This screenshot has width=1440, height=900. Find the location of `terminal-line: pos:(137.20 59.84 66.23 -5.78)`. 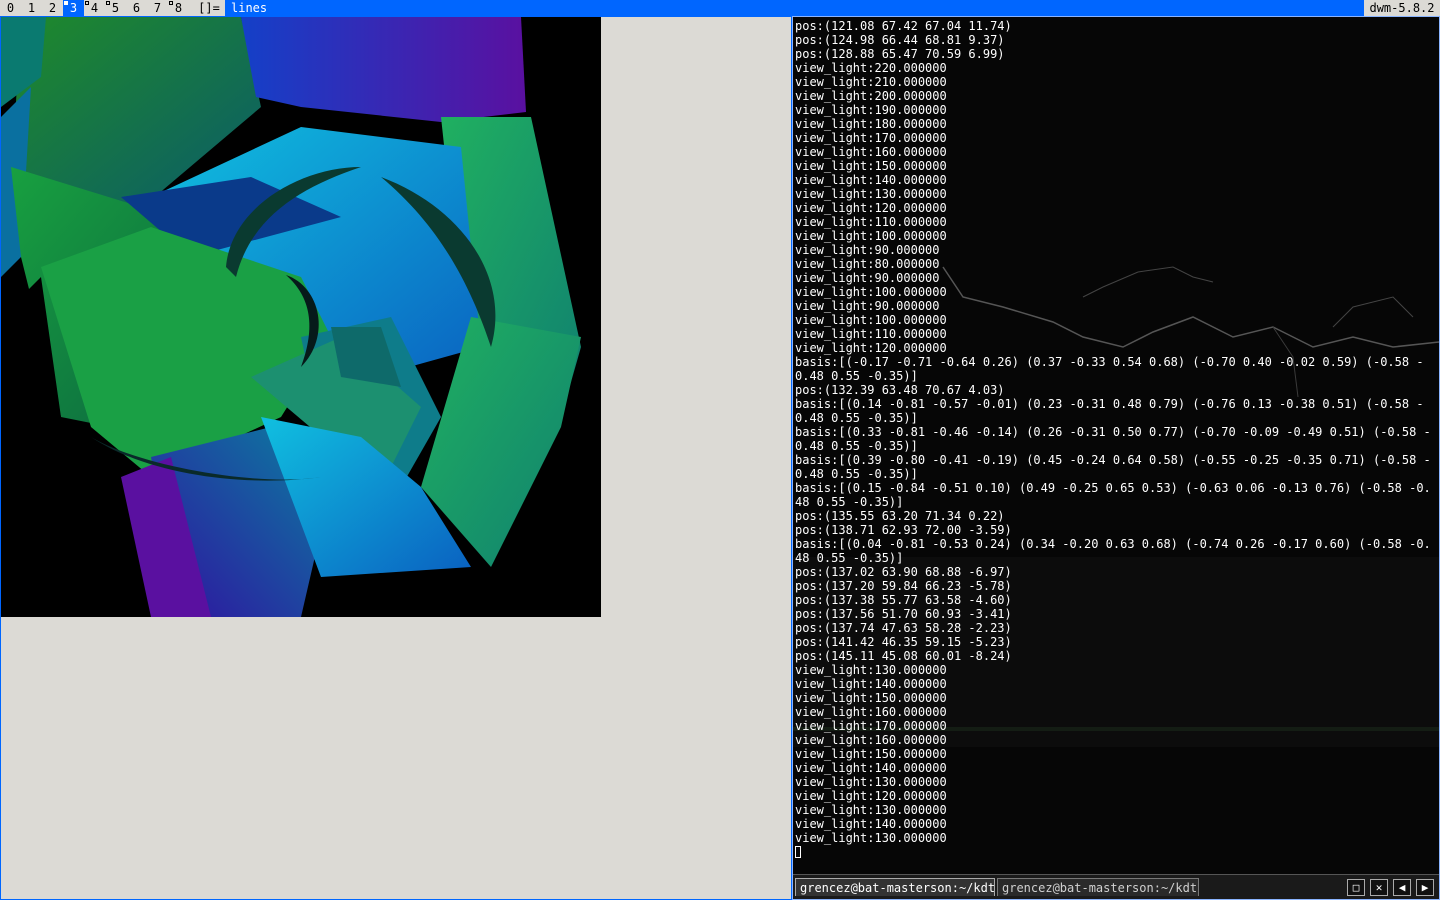

terminal-line: pos:(137.20 59.84 66.23 -5.78) is located at coordinates (903, 586).